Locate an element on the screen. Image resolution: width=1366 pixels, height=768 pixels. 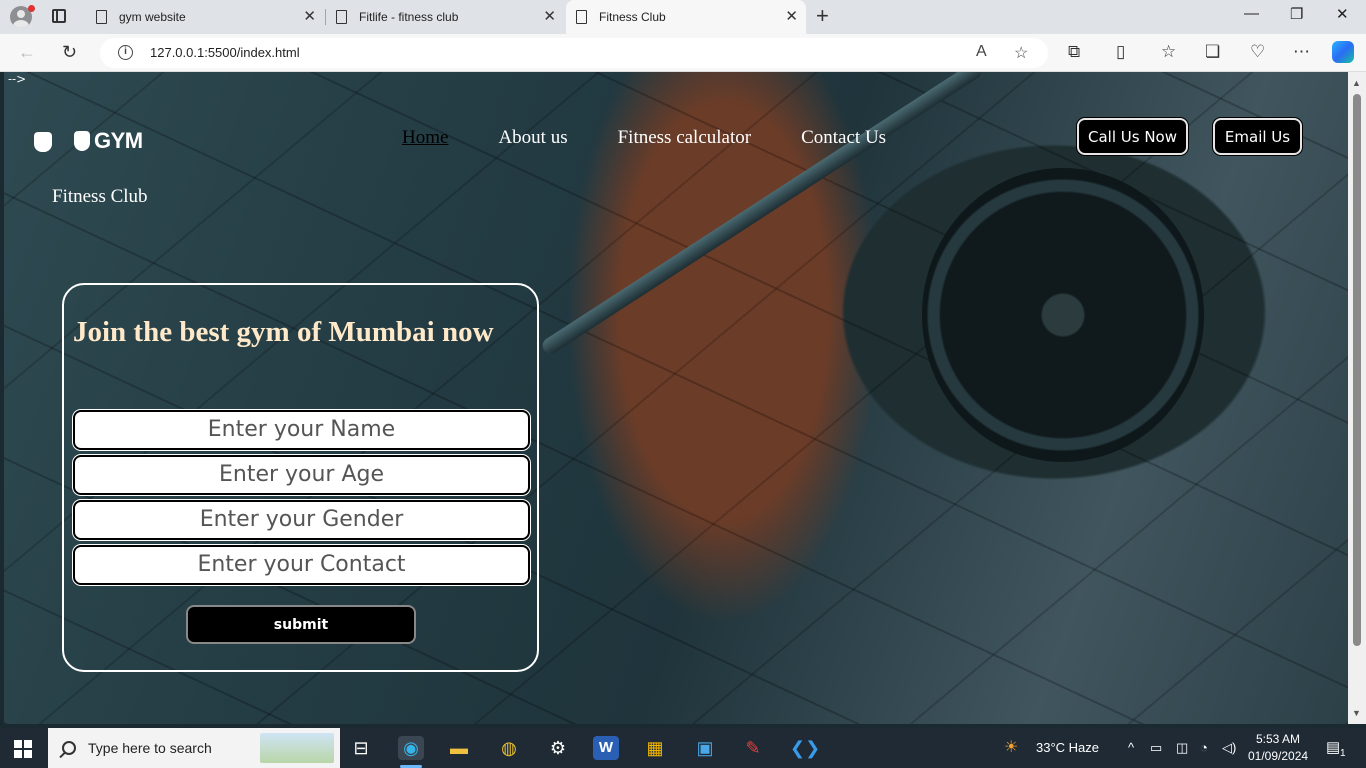
logo-text: GYM is located at coordinates (118, 140).